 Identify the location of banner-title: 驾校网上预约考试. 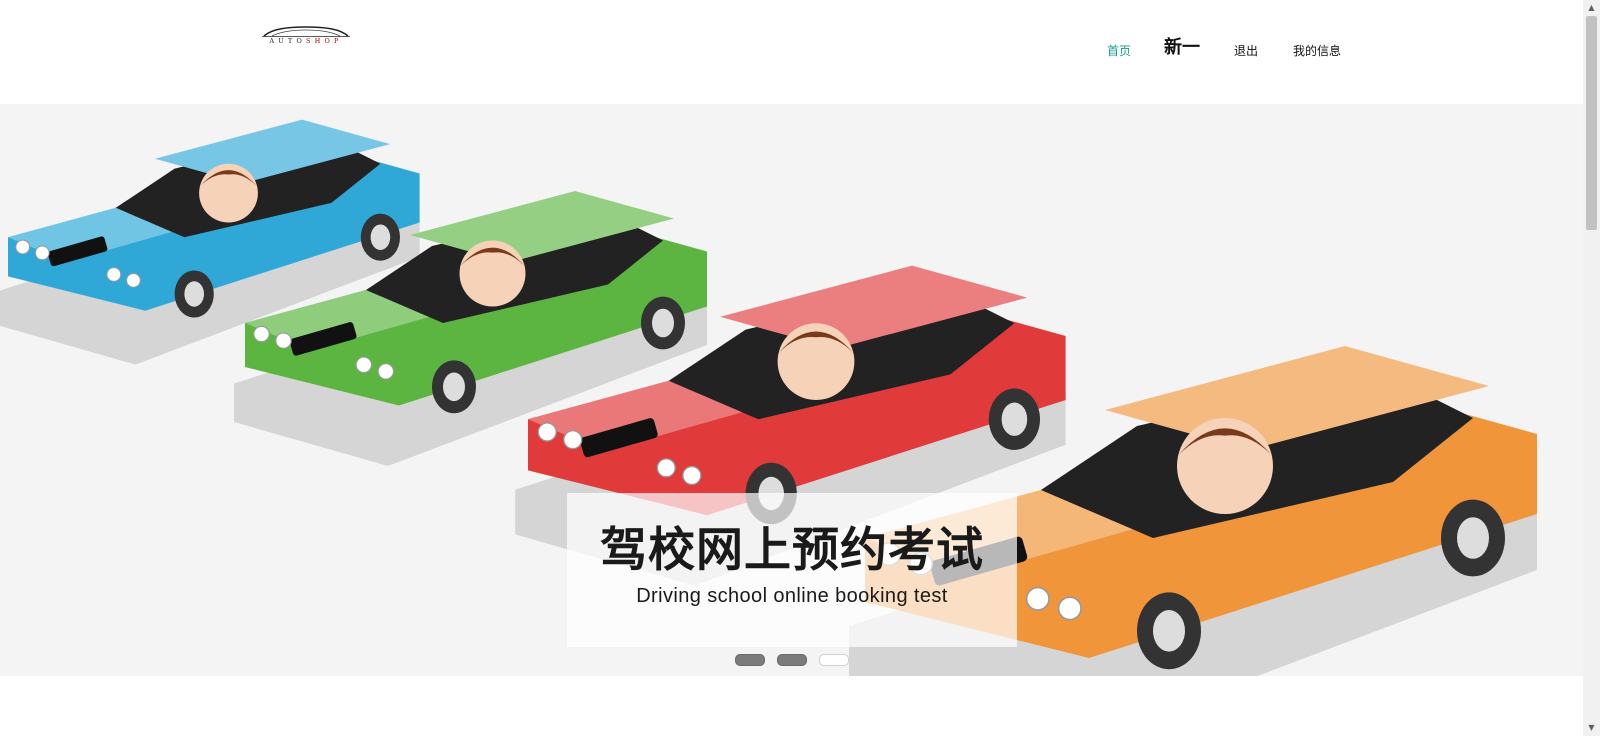
(792, 550).